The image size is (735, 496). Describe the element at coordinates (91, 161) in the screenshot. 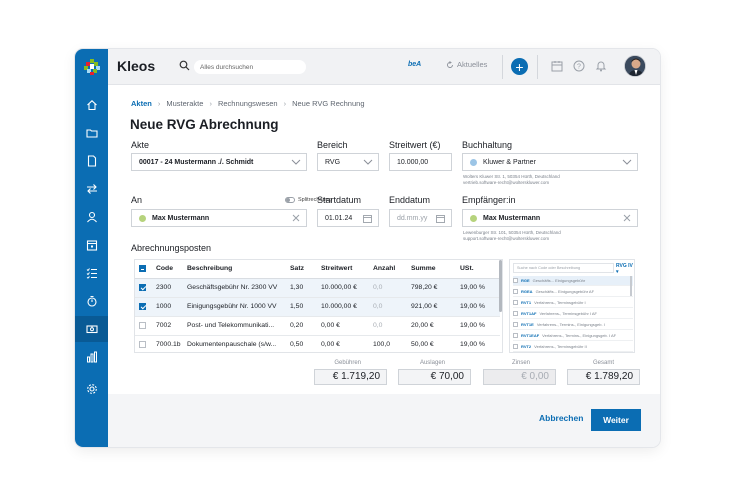

I see `sidebar-item-documents` at that location.